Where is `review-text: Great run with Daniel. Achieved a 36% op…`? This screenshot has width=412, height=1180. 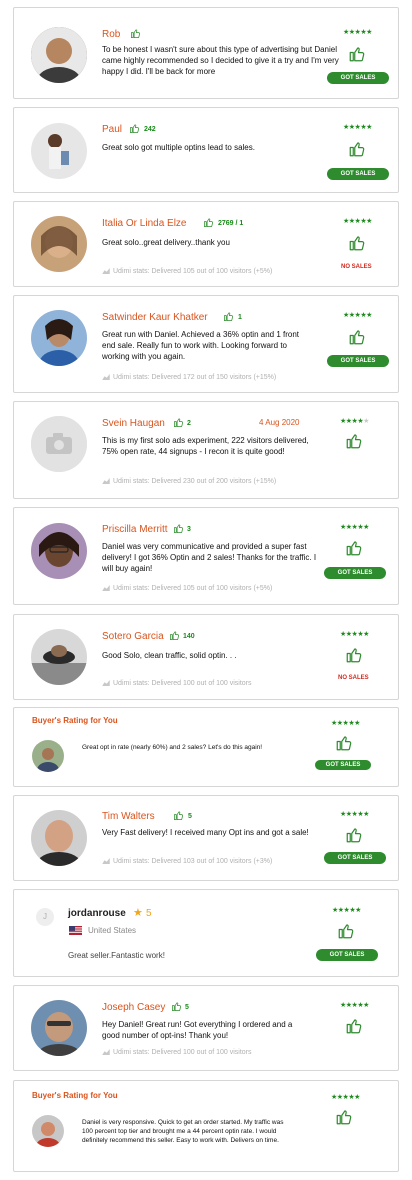 review-text: Great run with Daniel. Achieved a 36% op… is located at coordinates (201, 345).